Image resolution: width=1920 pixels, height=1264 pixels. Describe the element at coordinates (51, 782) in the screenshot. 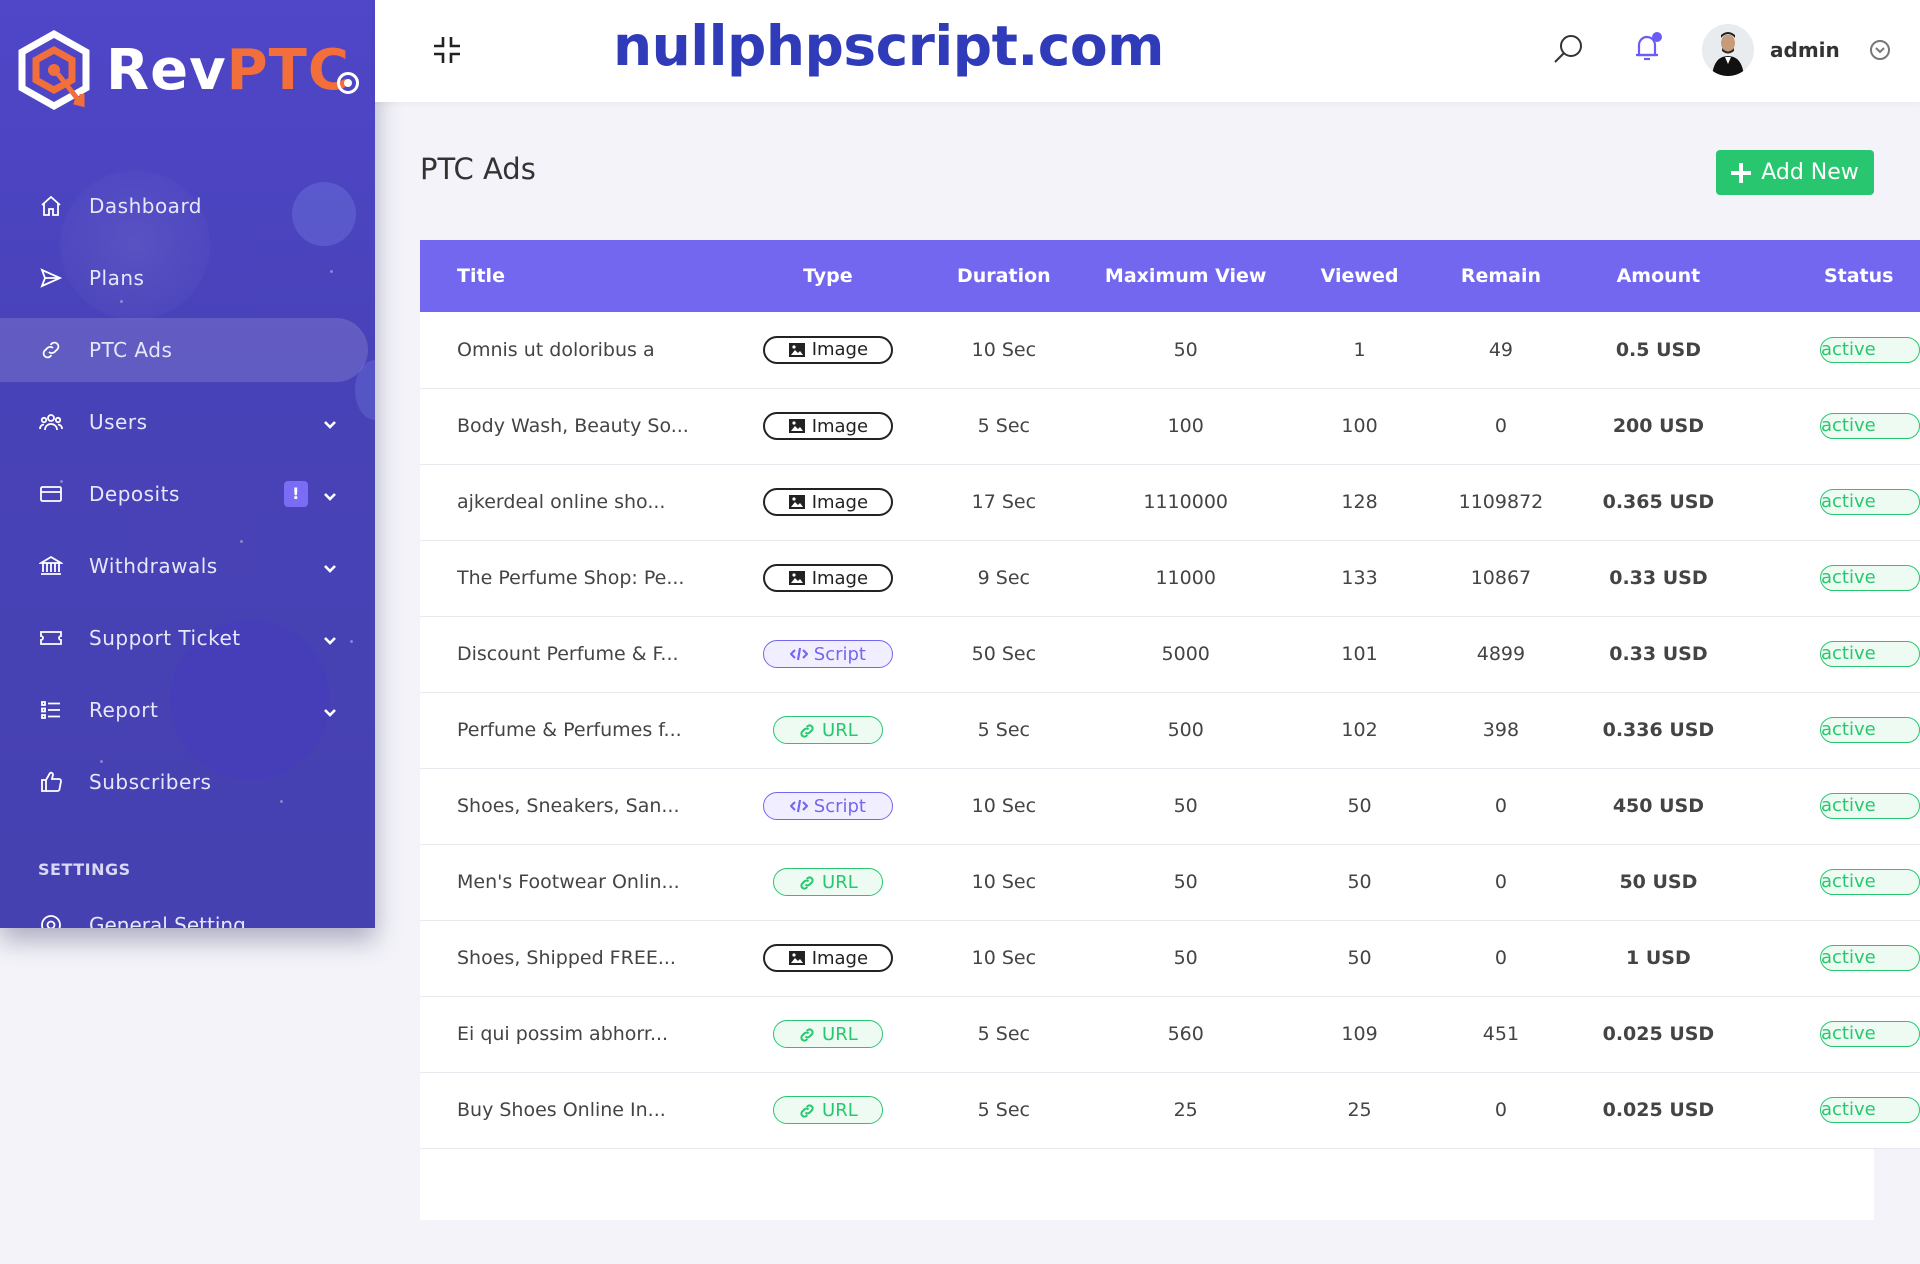

I see `thumbs-up-icon` at that location.